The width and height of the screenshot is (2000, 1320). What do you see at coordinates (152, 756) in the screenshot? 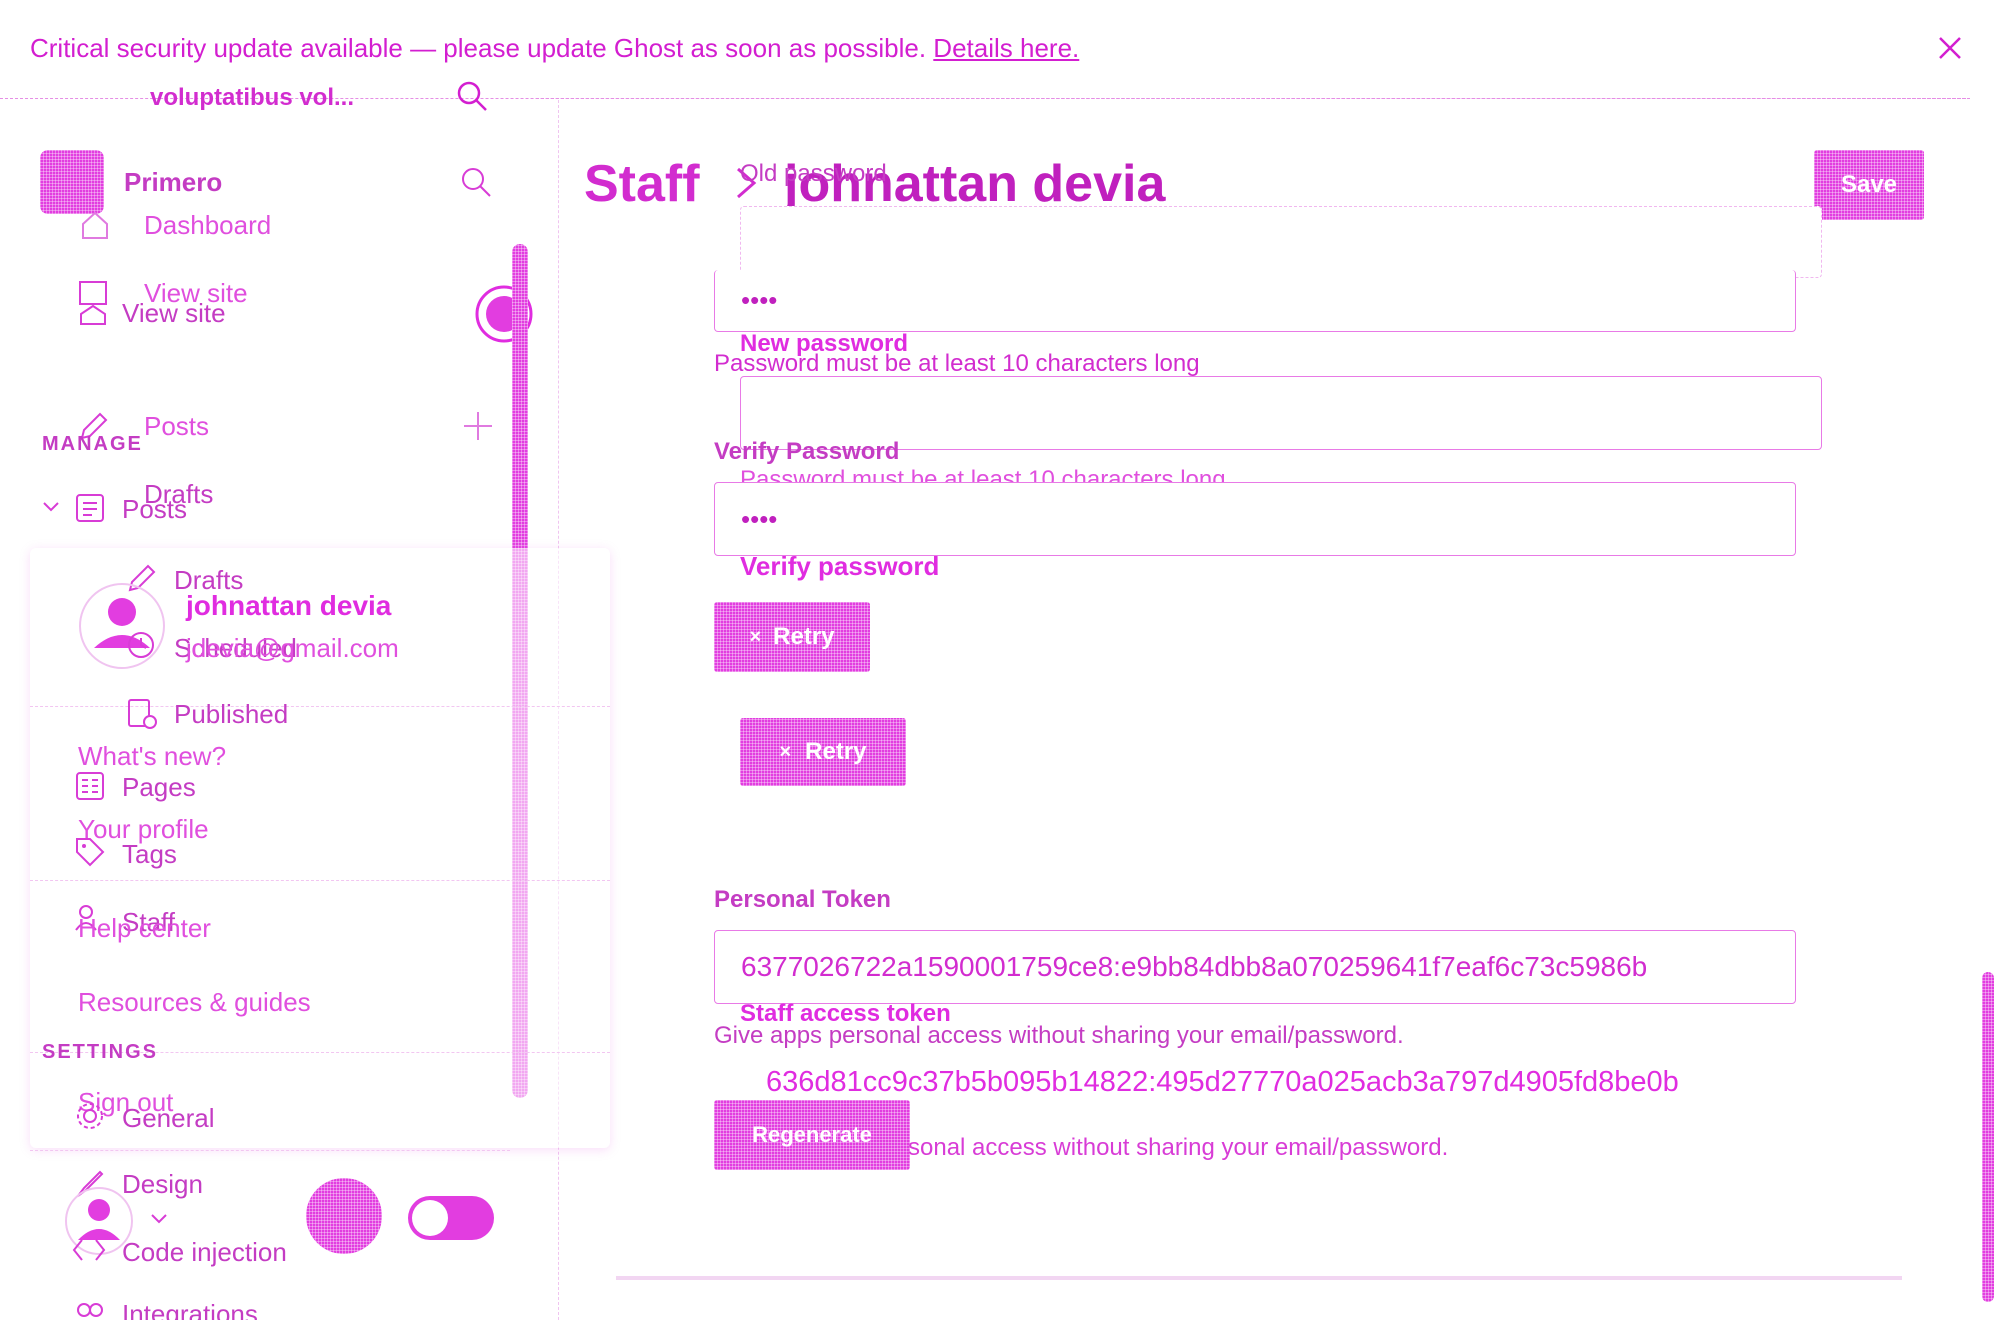
I see `whats-new-link: What's new?` at bounding box center [152, 756].